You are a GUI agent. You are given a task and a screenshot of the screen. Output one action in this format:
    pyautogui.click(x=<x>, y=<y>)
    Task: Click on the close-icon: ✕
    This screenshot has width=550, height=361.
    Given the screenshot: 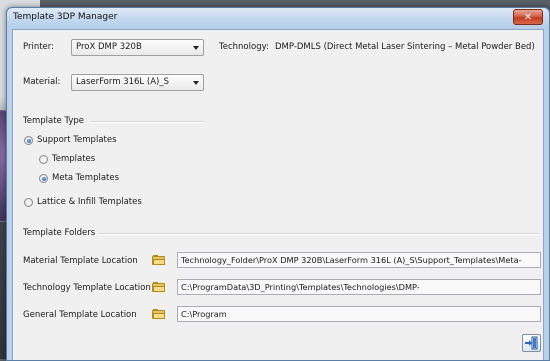 What is the action you would take?
    pyautogui.click(x=528, y=17)
    